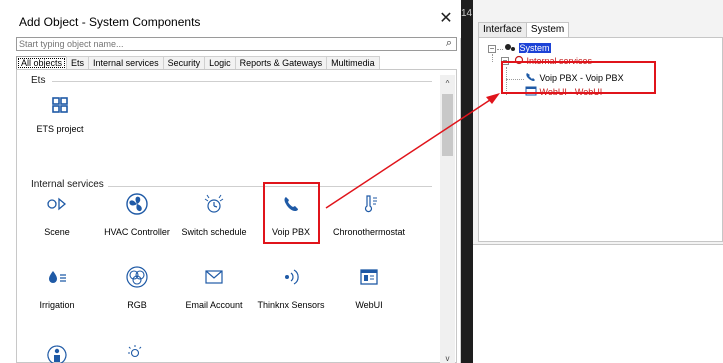 The height and width of the screenshot is (363, 723). I want to click on rgb-icon, so click(137, 277).